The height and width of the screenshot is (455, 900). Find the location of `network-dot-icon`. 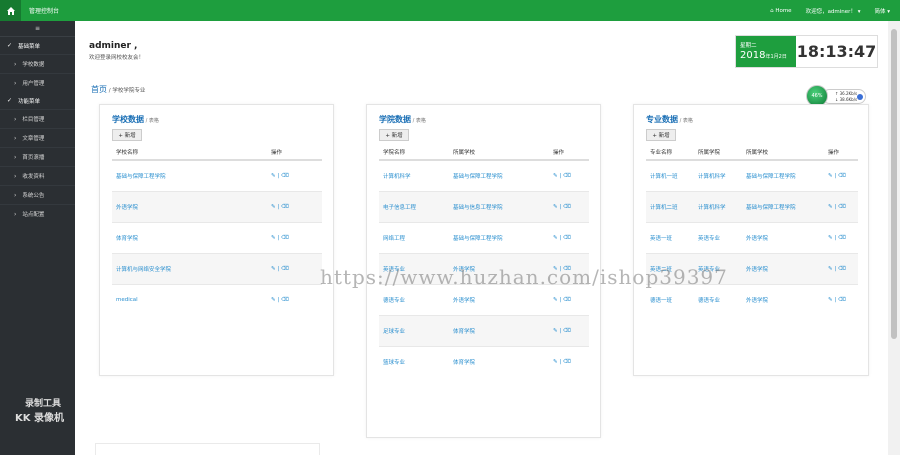

network-dot-icon is located at coordinates (860, 97).